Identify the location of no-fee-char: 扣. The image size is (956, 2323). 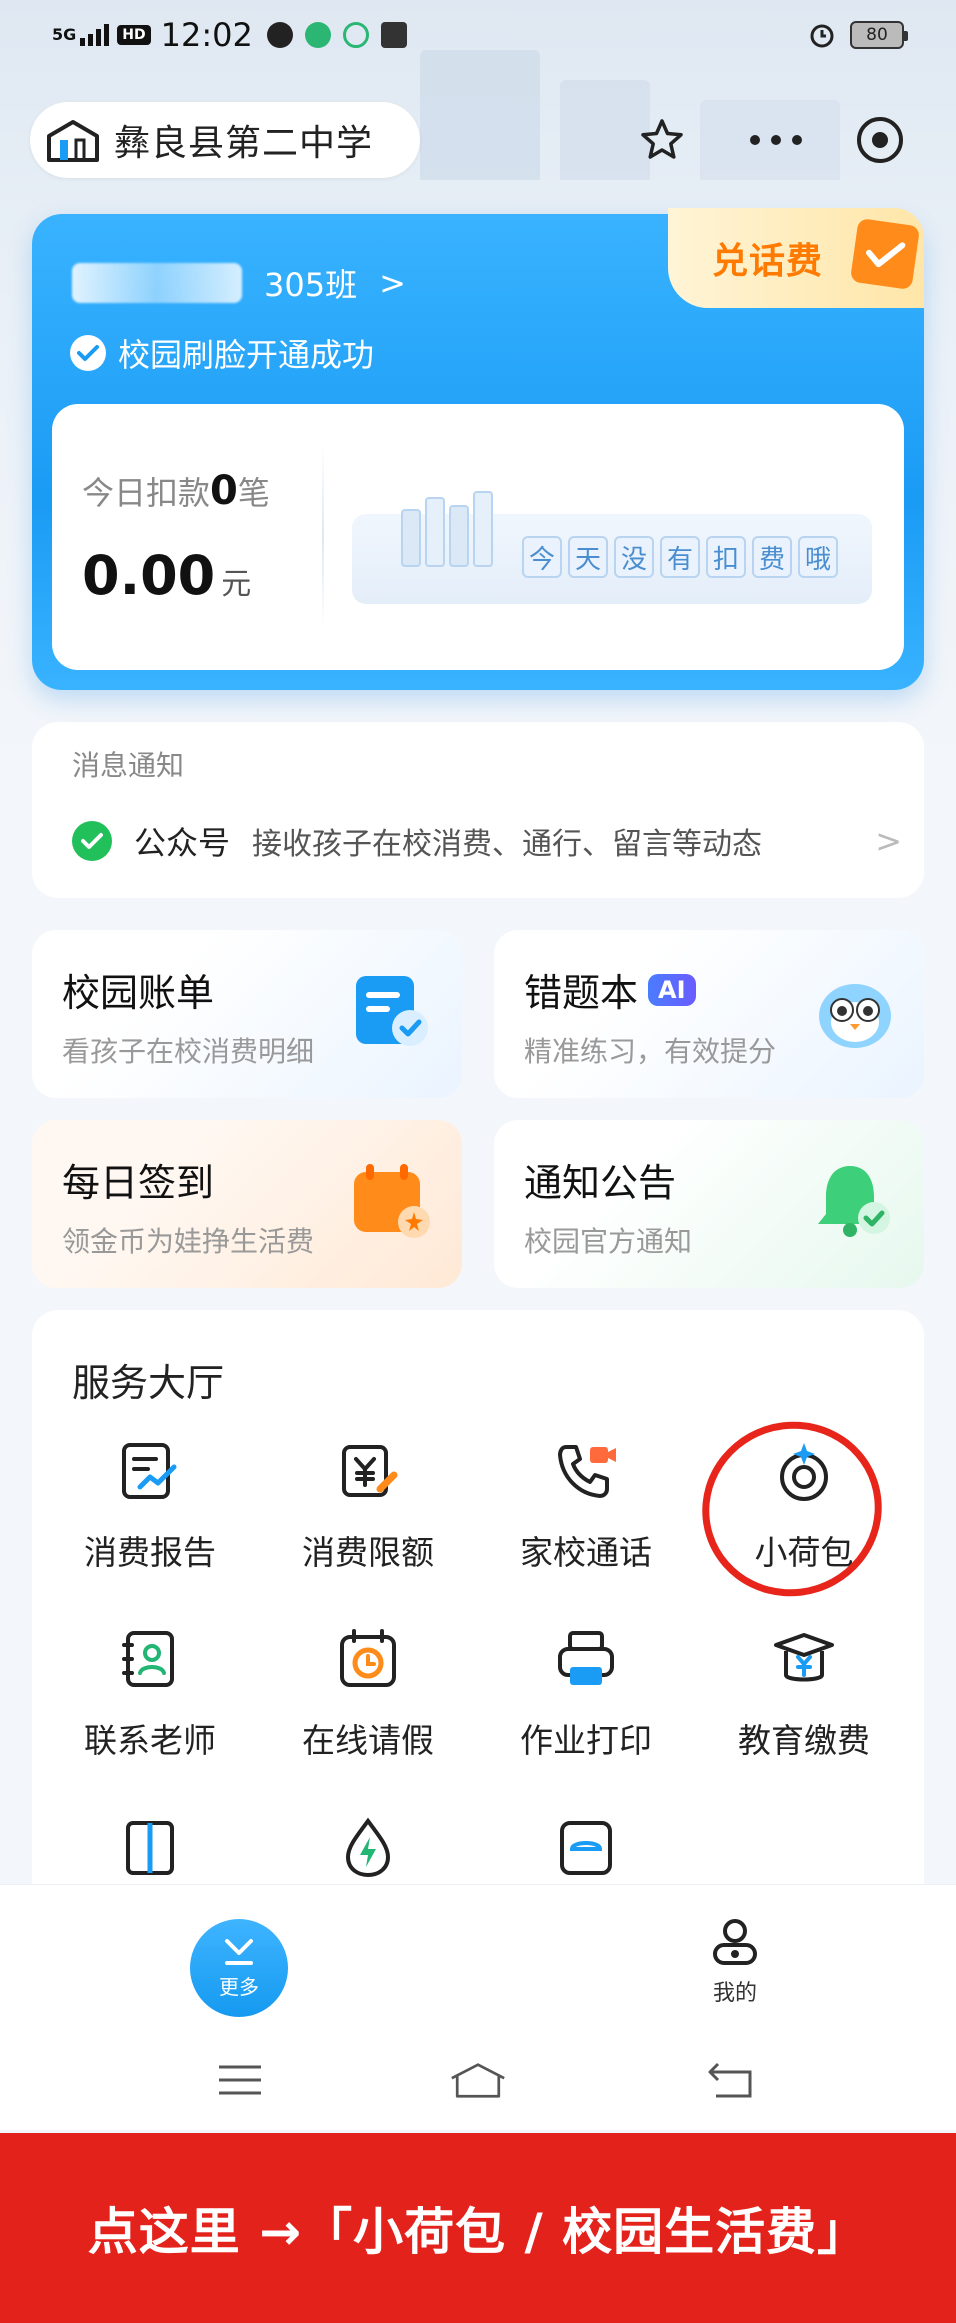
(726, 557).